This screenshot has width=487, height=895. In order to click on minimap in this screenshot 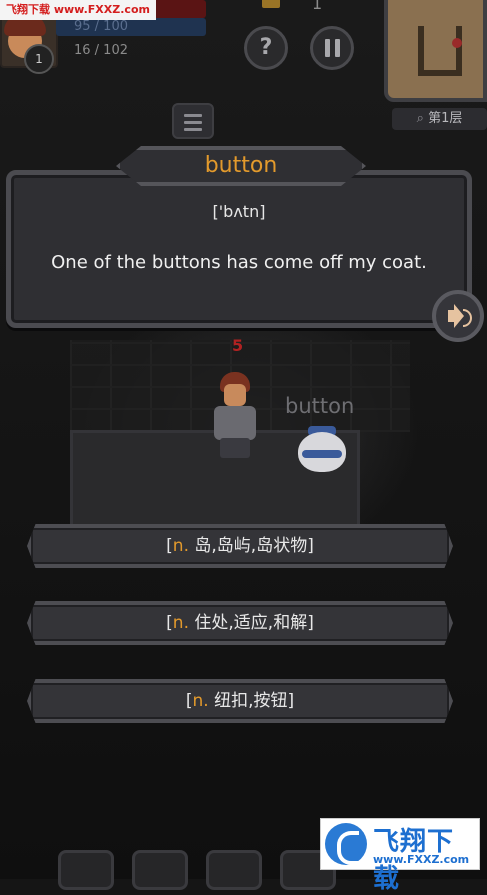, I will do `click(435, 51)`.